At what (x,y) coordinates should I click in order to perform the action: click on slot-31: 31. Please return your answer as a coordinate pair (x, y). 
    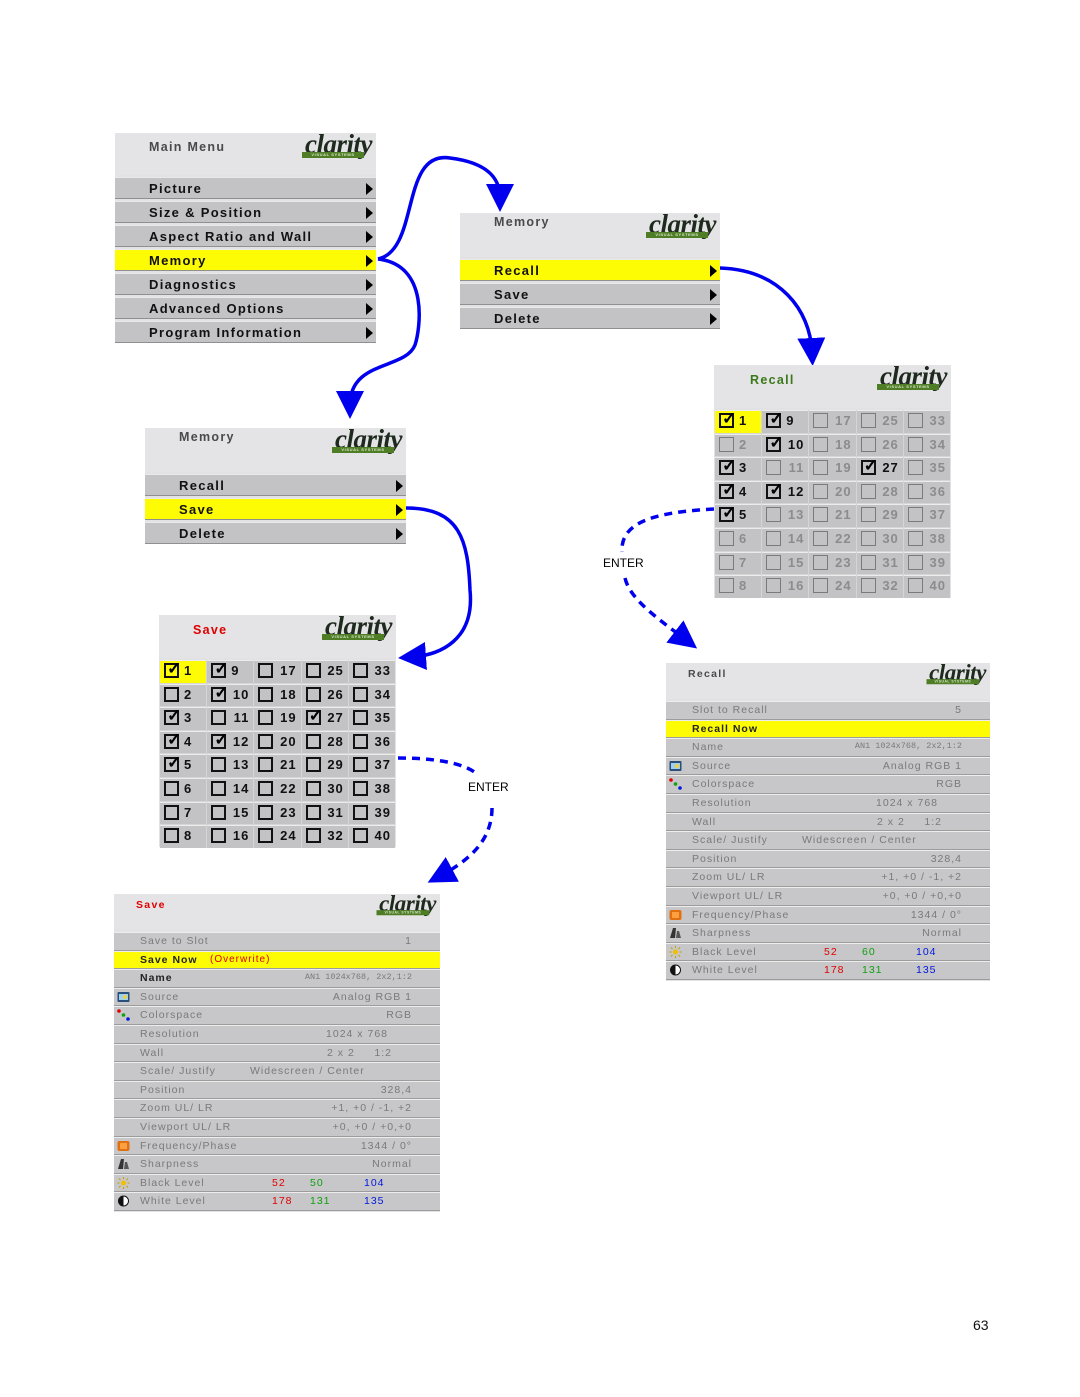
    Looking at the image, I should click on (879, 563).